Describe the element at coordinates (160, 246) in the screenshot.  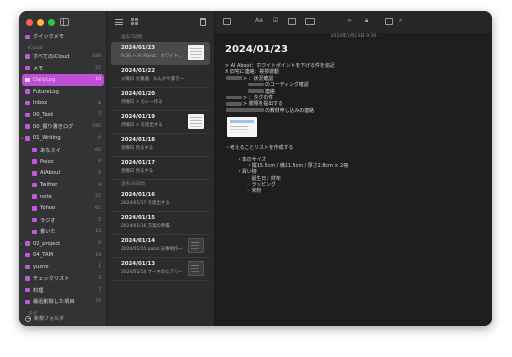
I see `note-list-item: 2024/01/14 2024/01/15 poizo 記事制作一` at that location.